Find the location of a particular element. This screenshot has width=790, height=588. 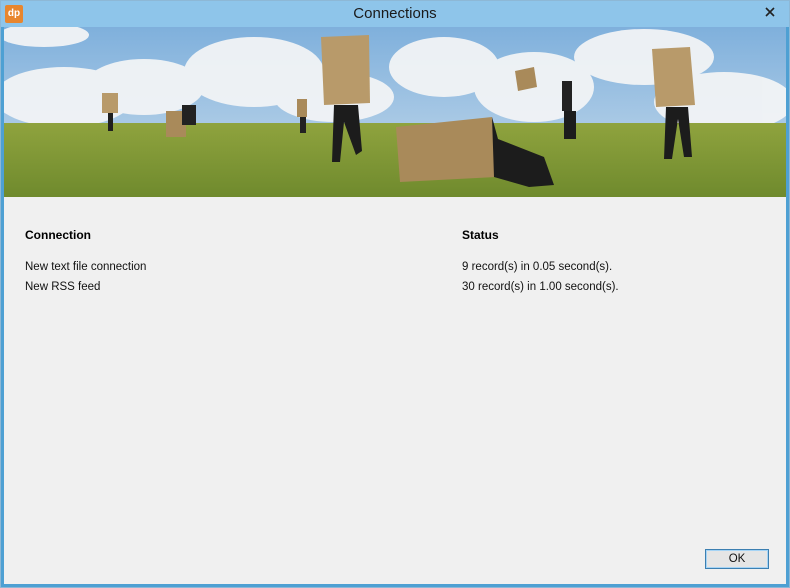

close-button is located at coordinates (770, 12).